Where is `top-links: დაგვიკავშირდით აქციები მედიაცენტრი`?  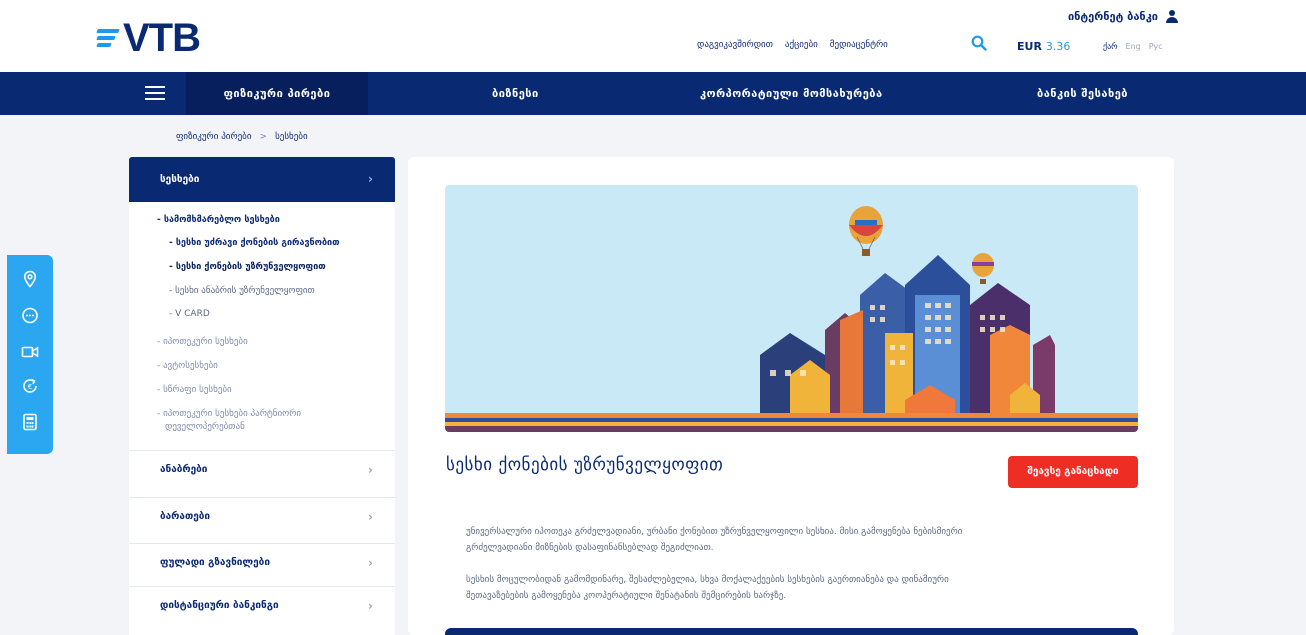 top-links: დაგვიკავშირდით აქციები მედიაცენტრი is located at coordinates (792, 45).